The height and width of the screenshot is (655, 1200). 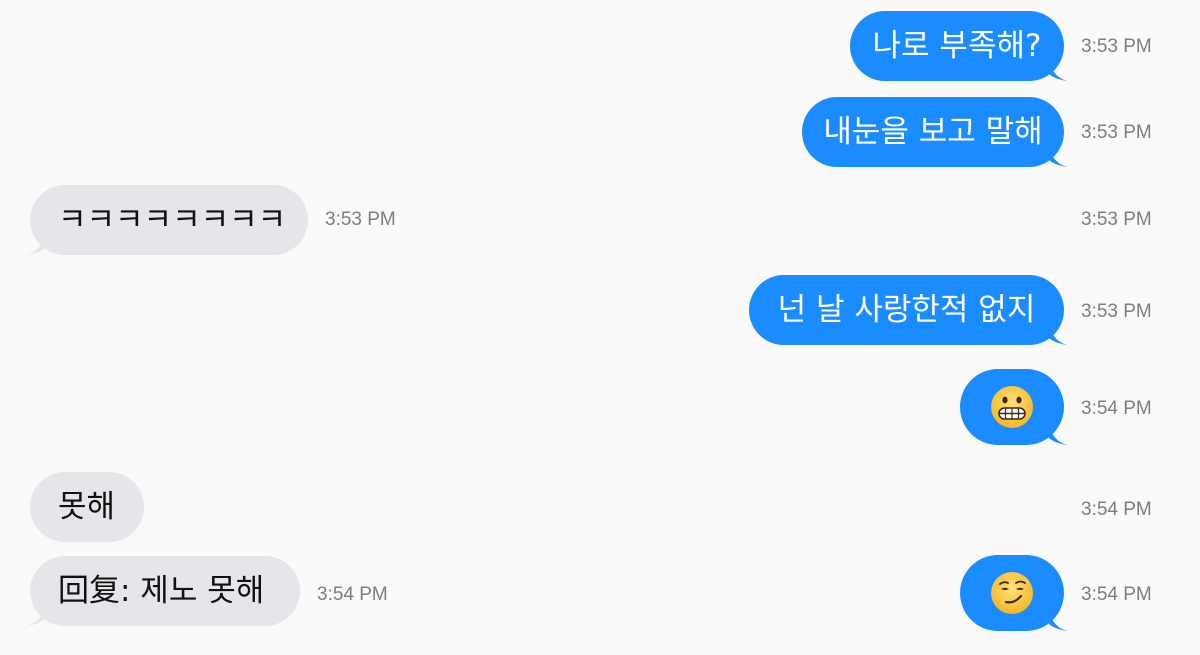 I want to click on message-text: 못해, so click(x=87, y=506).